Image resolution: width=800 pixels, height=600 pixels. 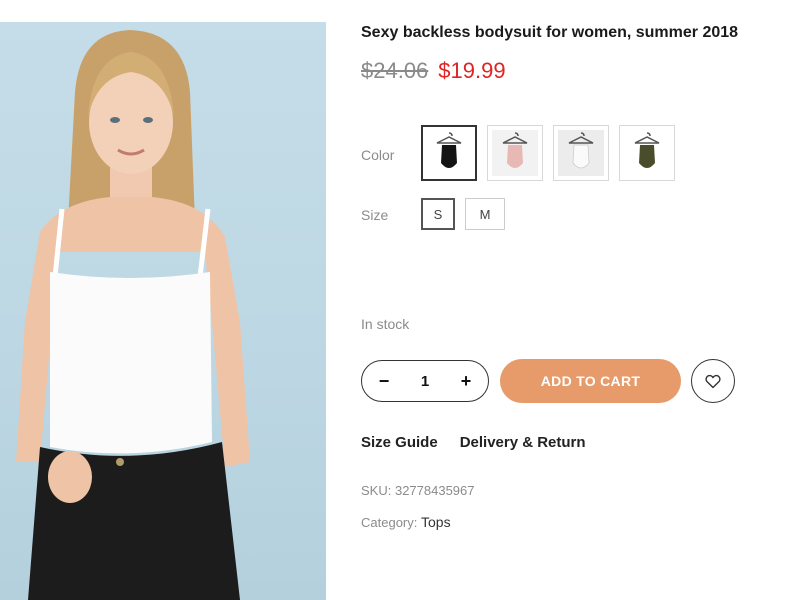 What do you see at coordinates (395, 70) in the screenshot?
I see `old-price: $24.06` at bounding box center [395, 70].